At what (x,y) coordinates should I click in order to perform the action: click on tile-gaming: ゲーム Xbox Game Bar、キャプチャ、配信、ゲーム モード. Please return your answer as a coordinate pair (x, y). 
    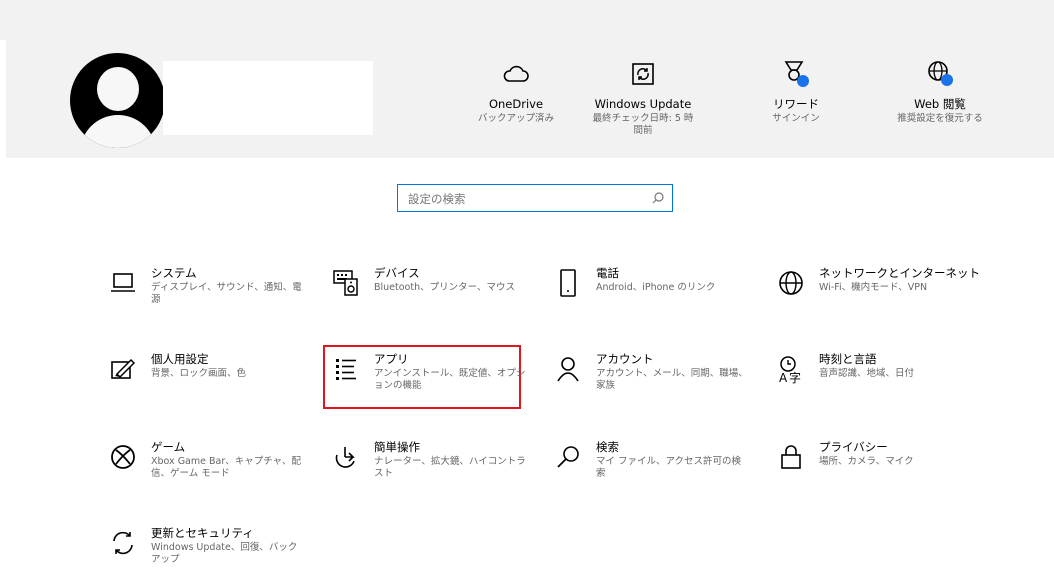
    Looking at the image, I should click on (203, 470).